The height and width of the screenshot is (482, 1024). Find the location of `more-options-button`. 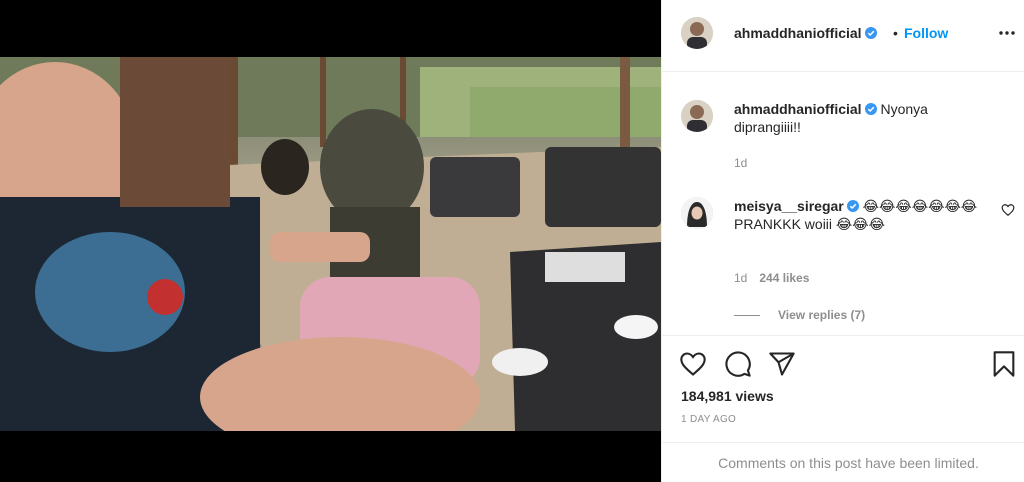

more-options-button is located at coordinates (1007, 33).